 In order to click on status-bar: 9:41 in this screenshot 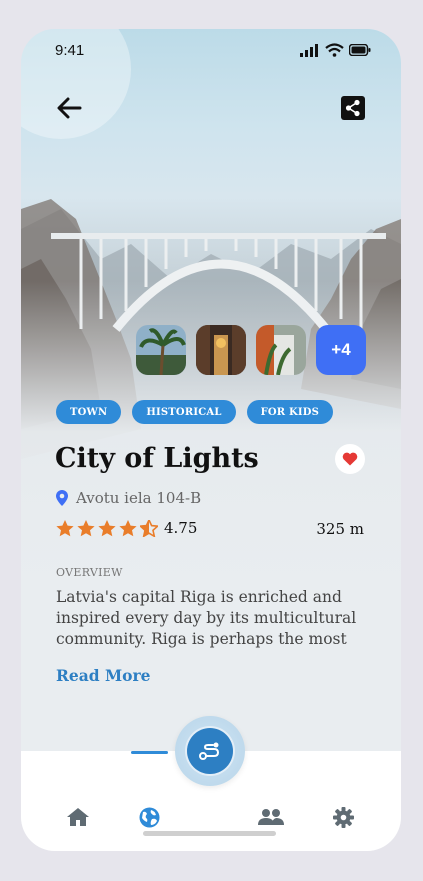, I will do `click(211, 51)`.